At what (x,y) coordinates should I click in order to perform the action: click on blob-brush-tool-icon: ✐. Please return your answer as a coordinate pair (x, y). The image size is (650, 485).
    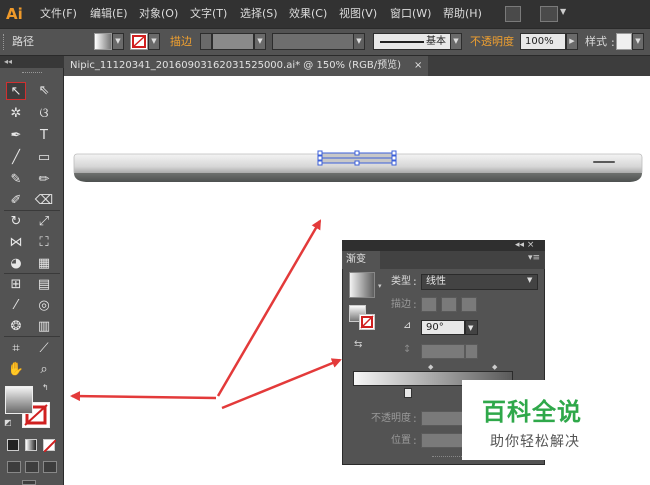
    Looking at the image, I should click on (16, 201).